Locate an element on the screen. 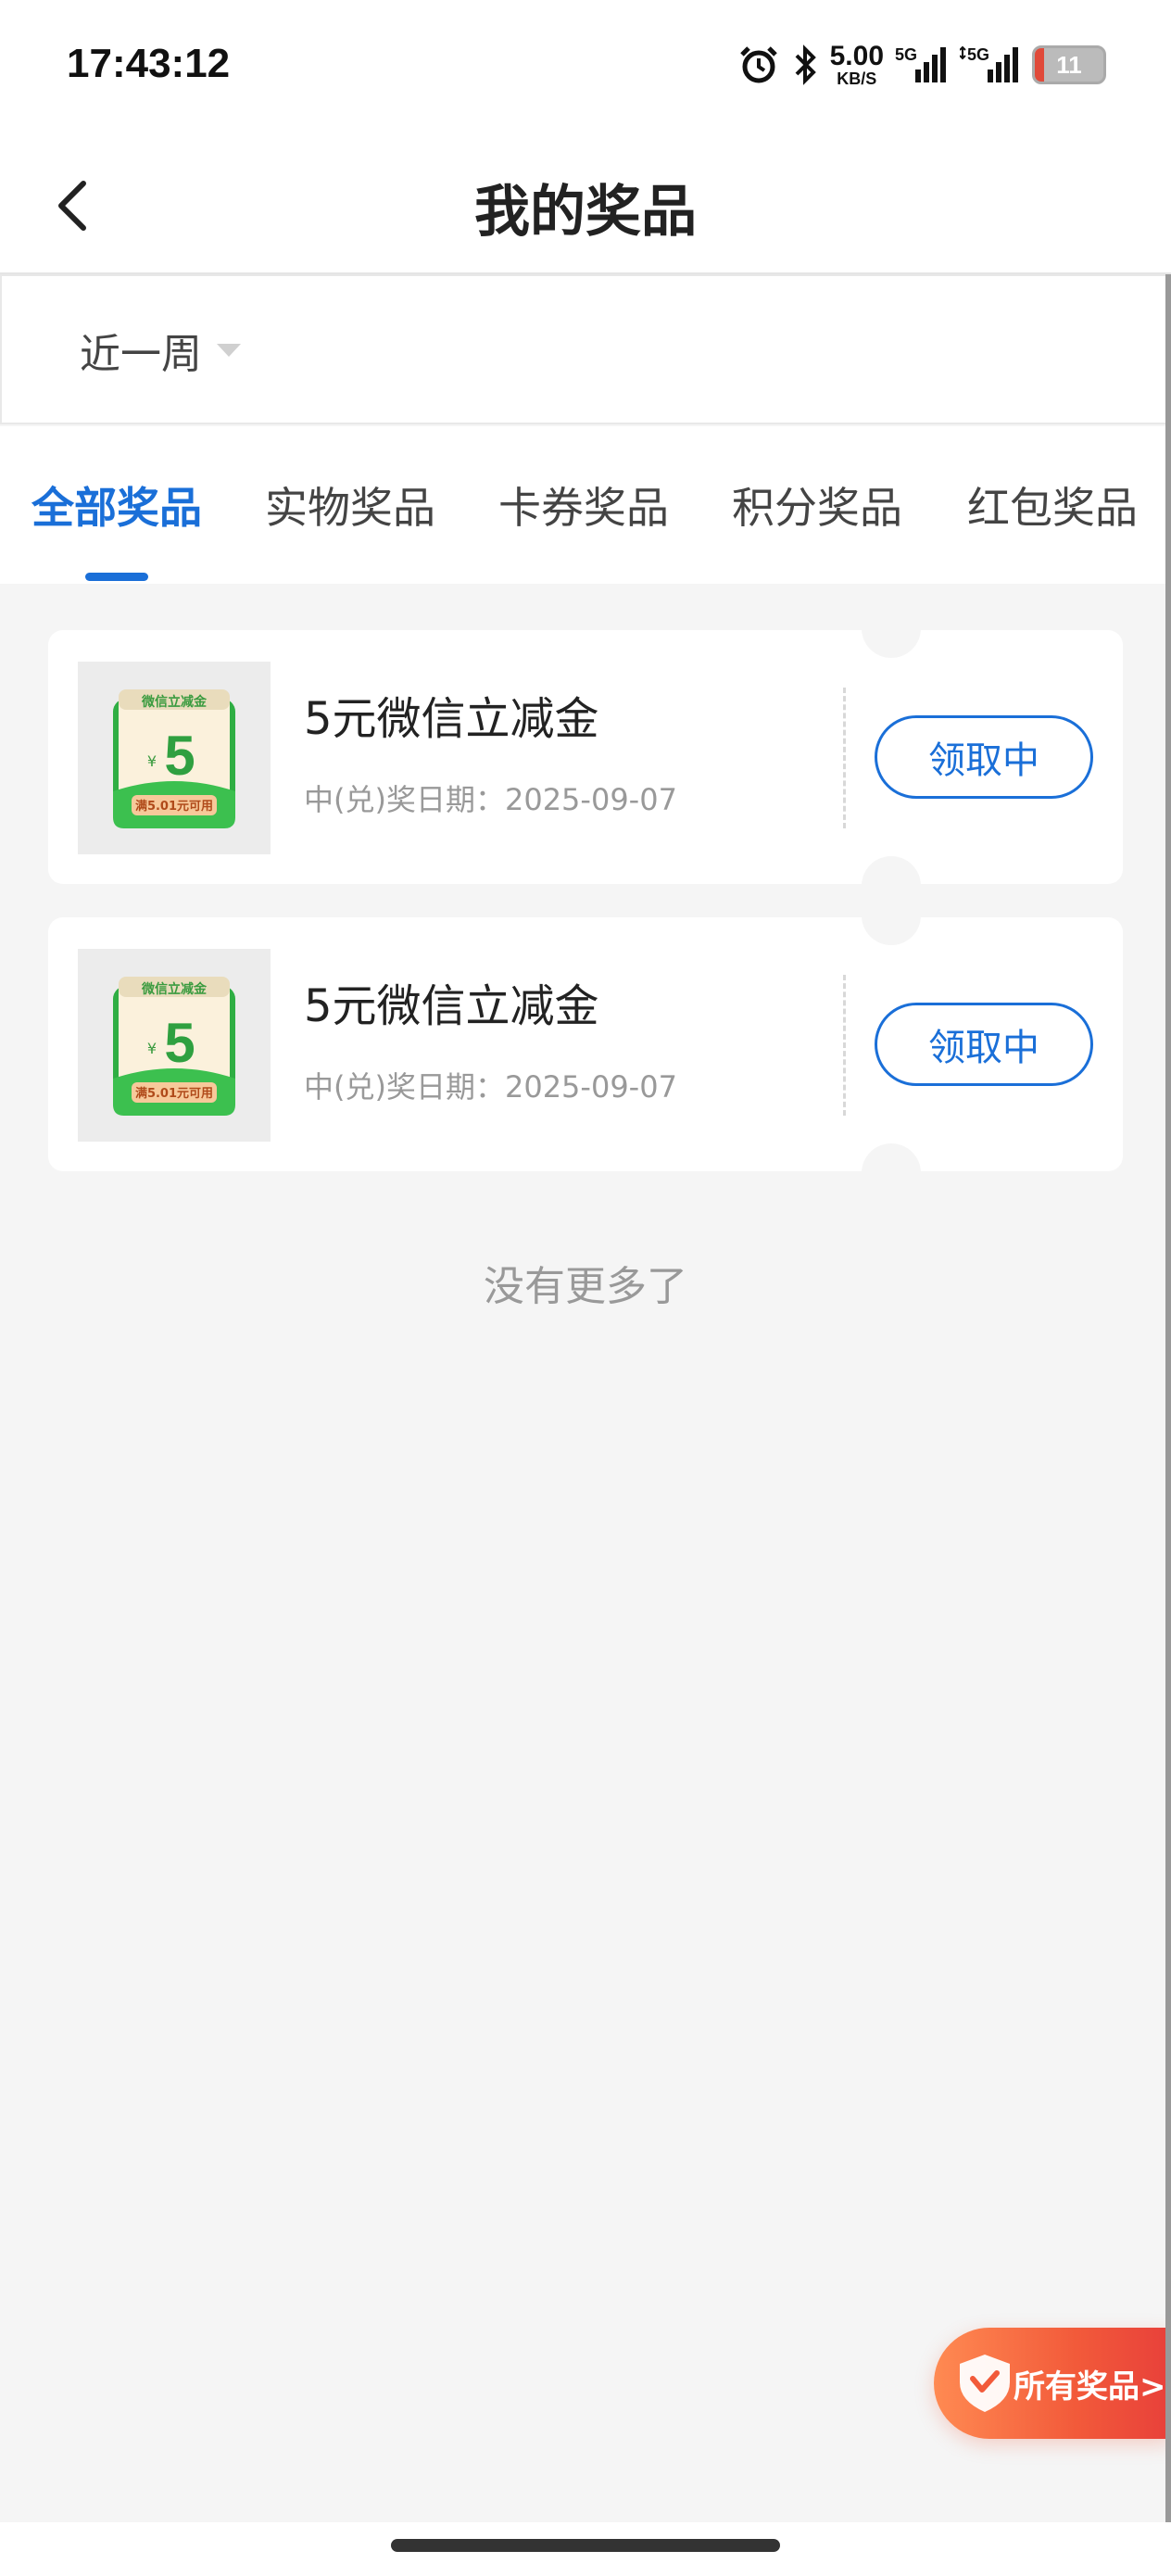  status-bar: 17:43:12 5.00 KB/S 5G 5G 11 is located at coordinates (585, 69).